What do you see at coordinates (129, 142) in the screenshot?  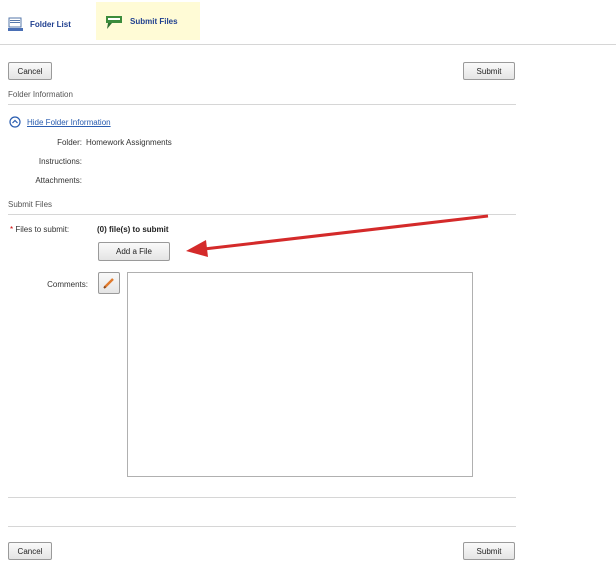 I see `folder-value: Homework Assignments` at bounding box center [129, 142].